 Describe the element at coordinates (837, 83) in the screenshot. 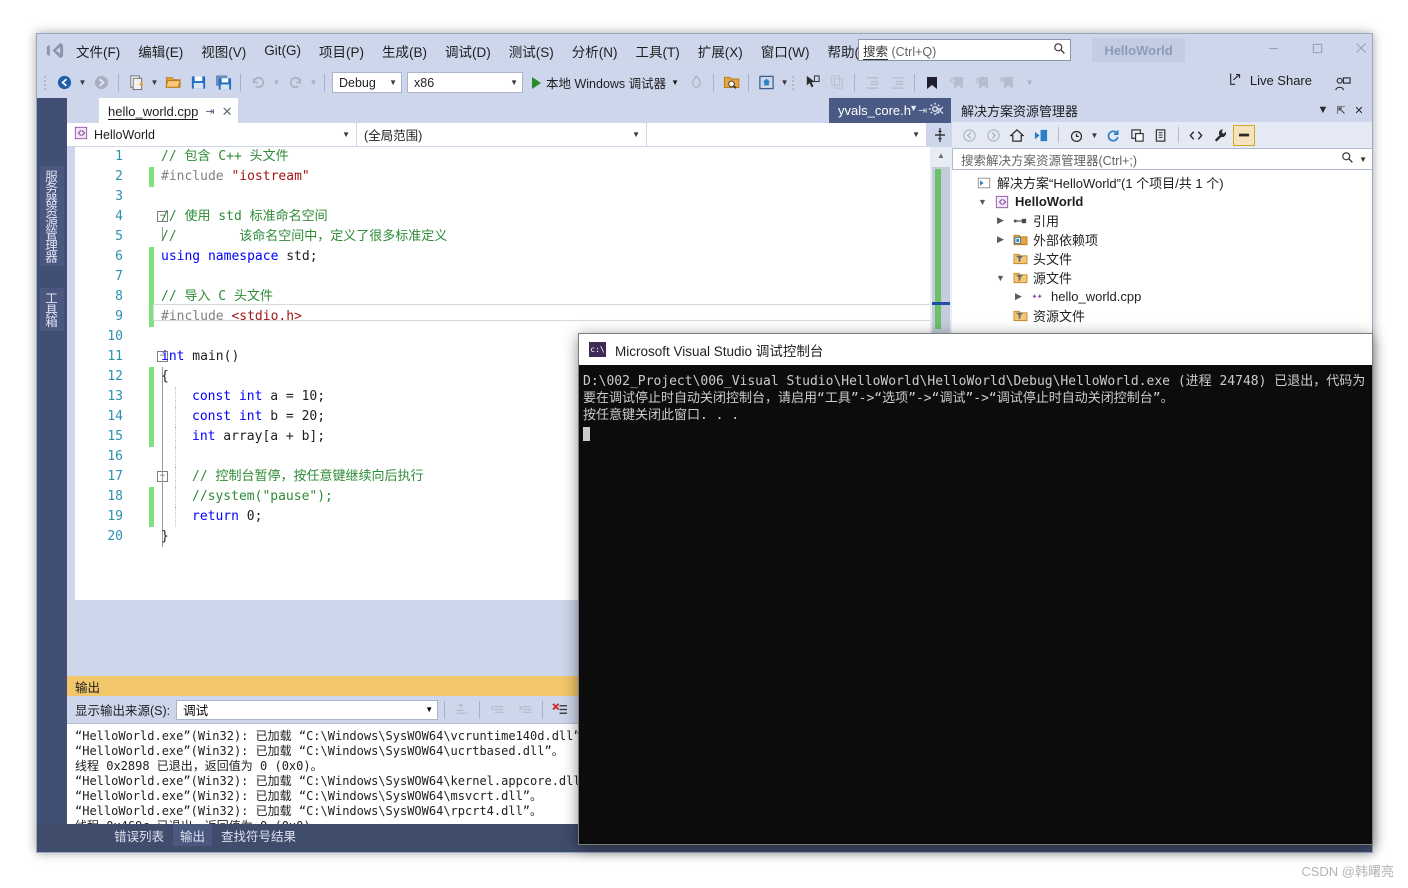

I see `copy-element-icon` at that location.